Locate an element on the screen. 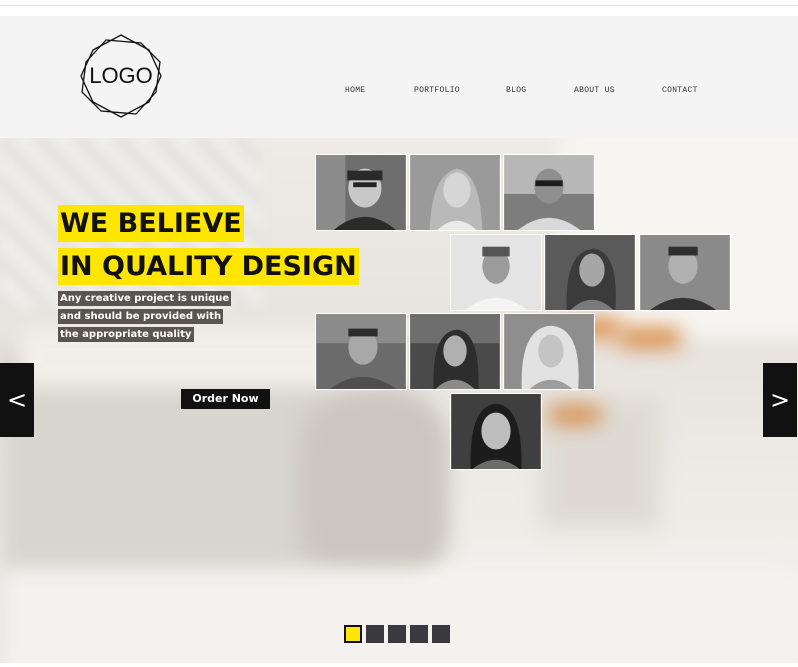 The height and width of the screenshot is (667, 798). order-now-button: Order Now is located at coordinates (225, 399).